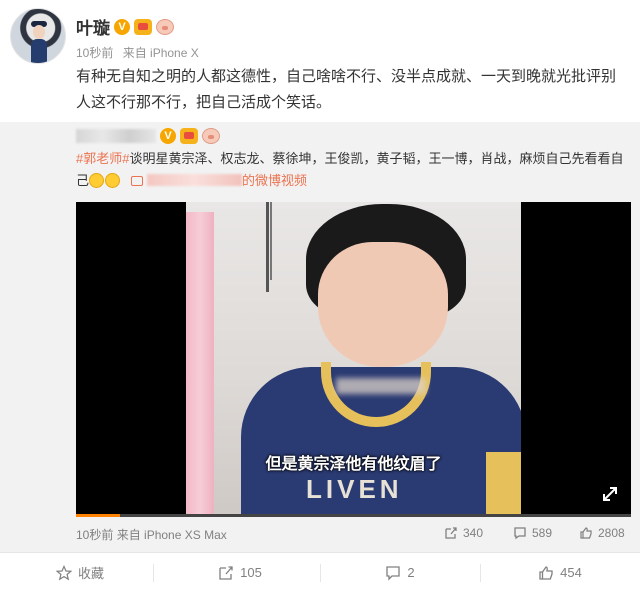 This screenshot has width=640, height=591. I want to click on post-author-row: 叶璇 V, so click(125, 26).